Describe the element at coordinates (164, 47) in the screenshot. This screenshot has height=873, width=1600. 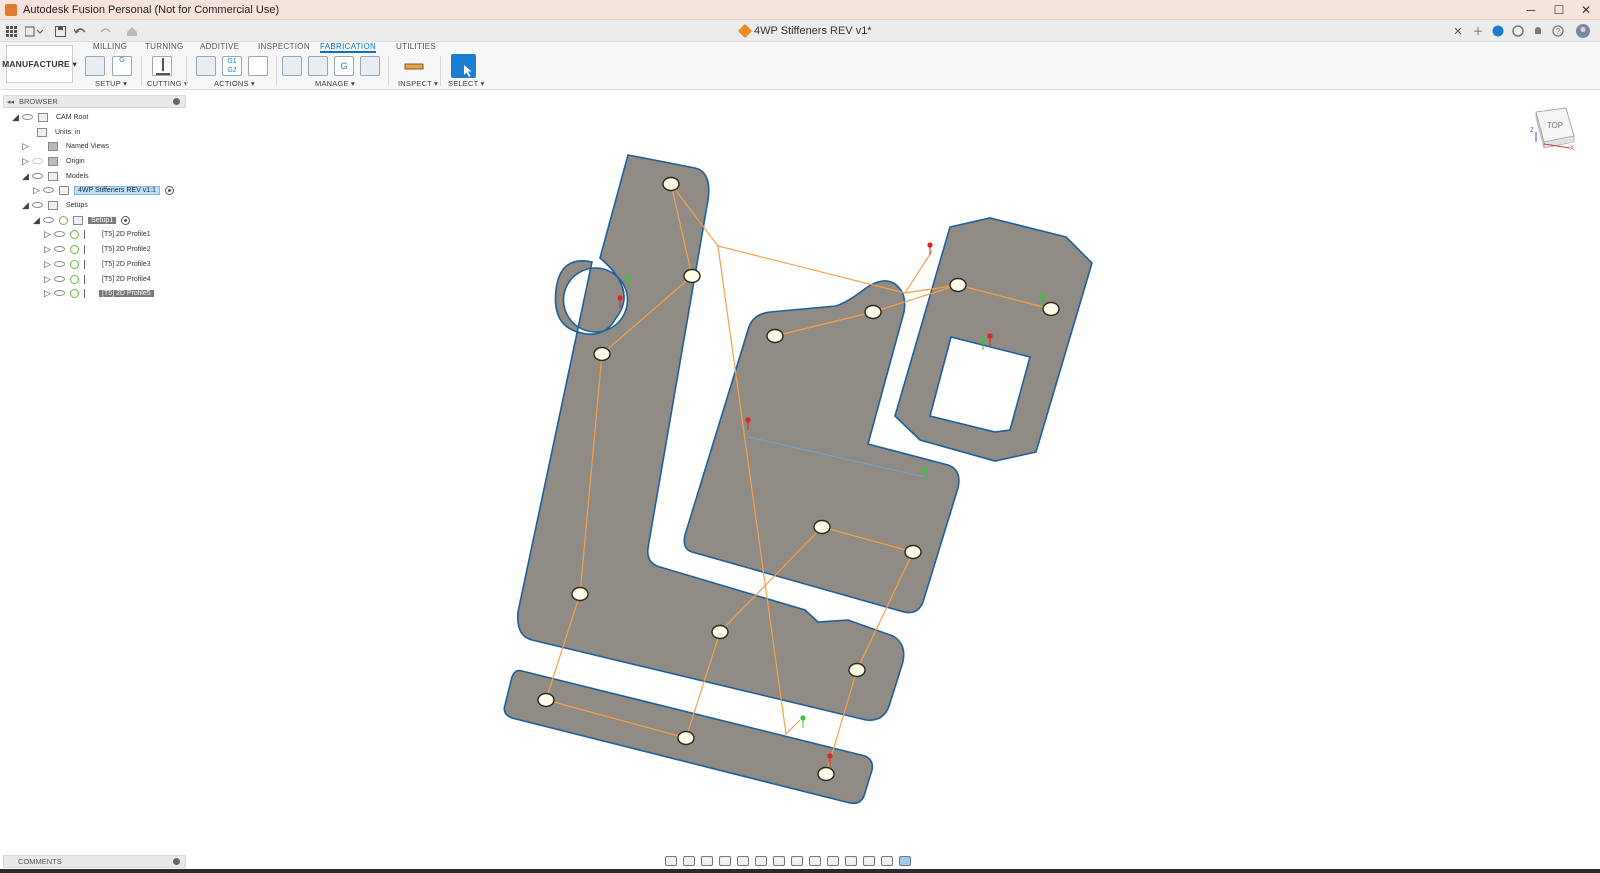
I see `tab-turning: TURNING` at that location.